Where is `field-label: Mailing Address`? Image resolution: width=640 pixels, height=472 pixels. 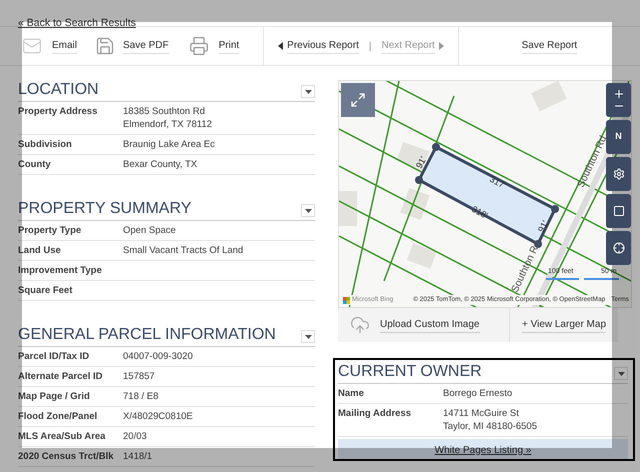 field-label: Mailing Address is located at coordinates (375, 414).